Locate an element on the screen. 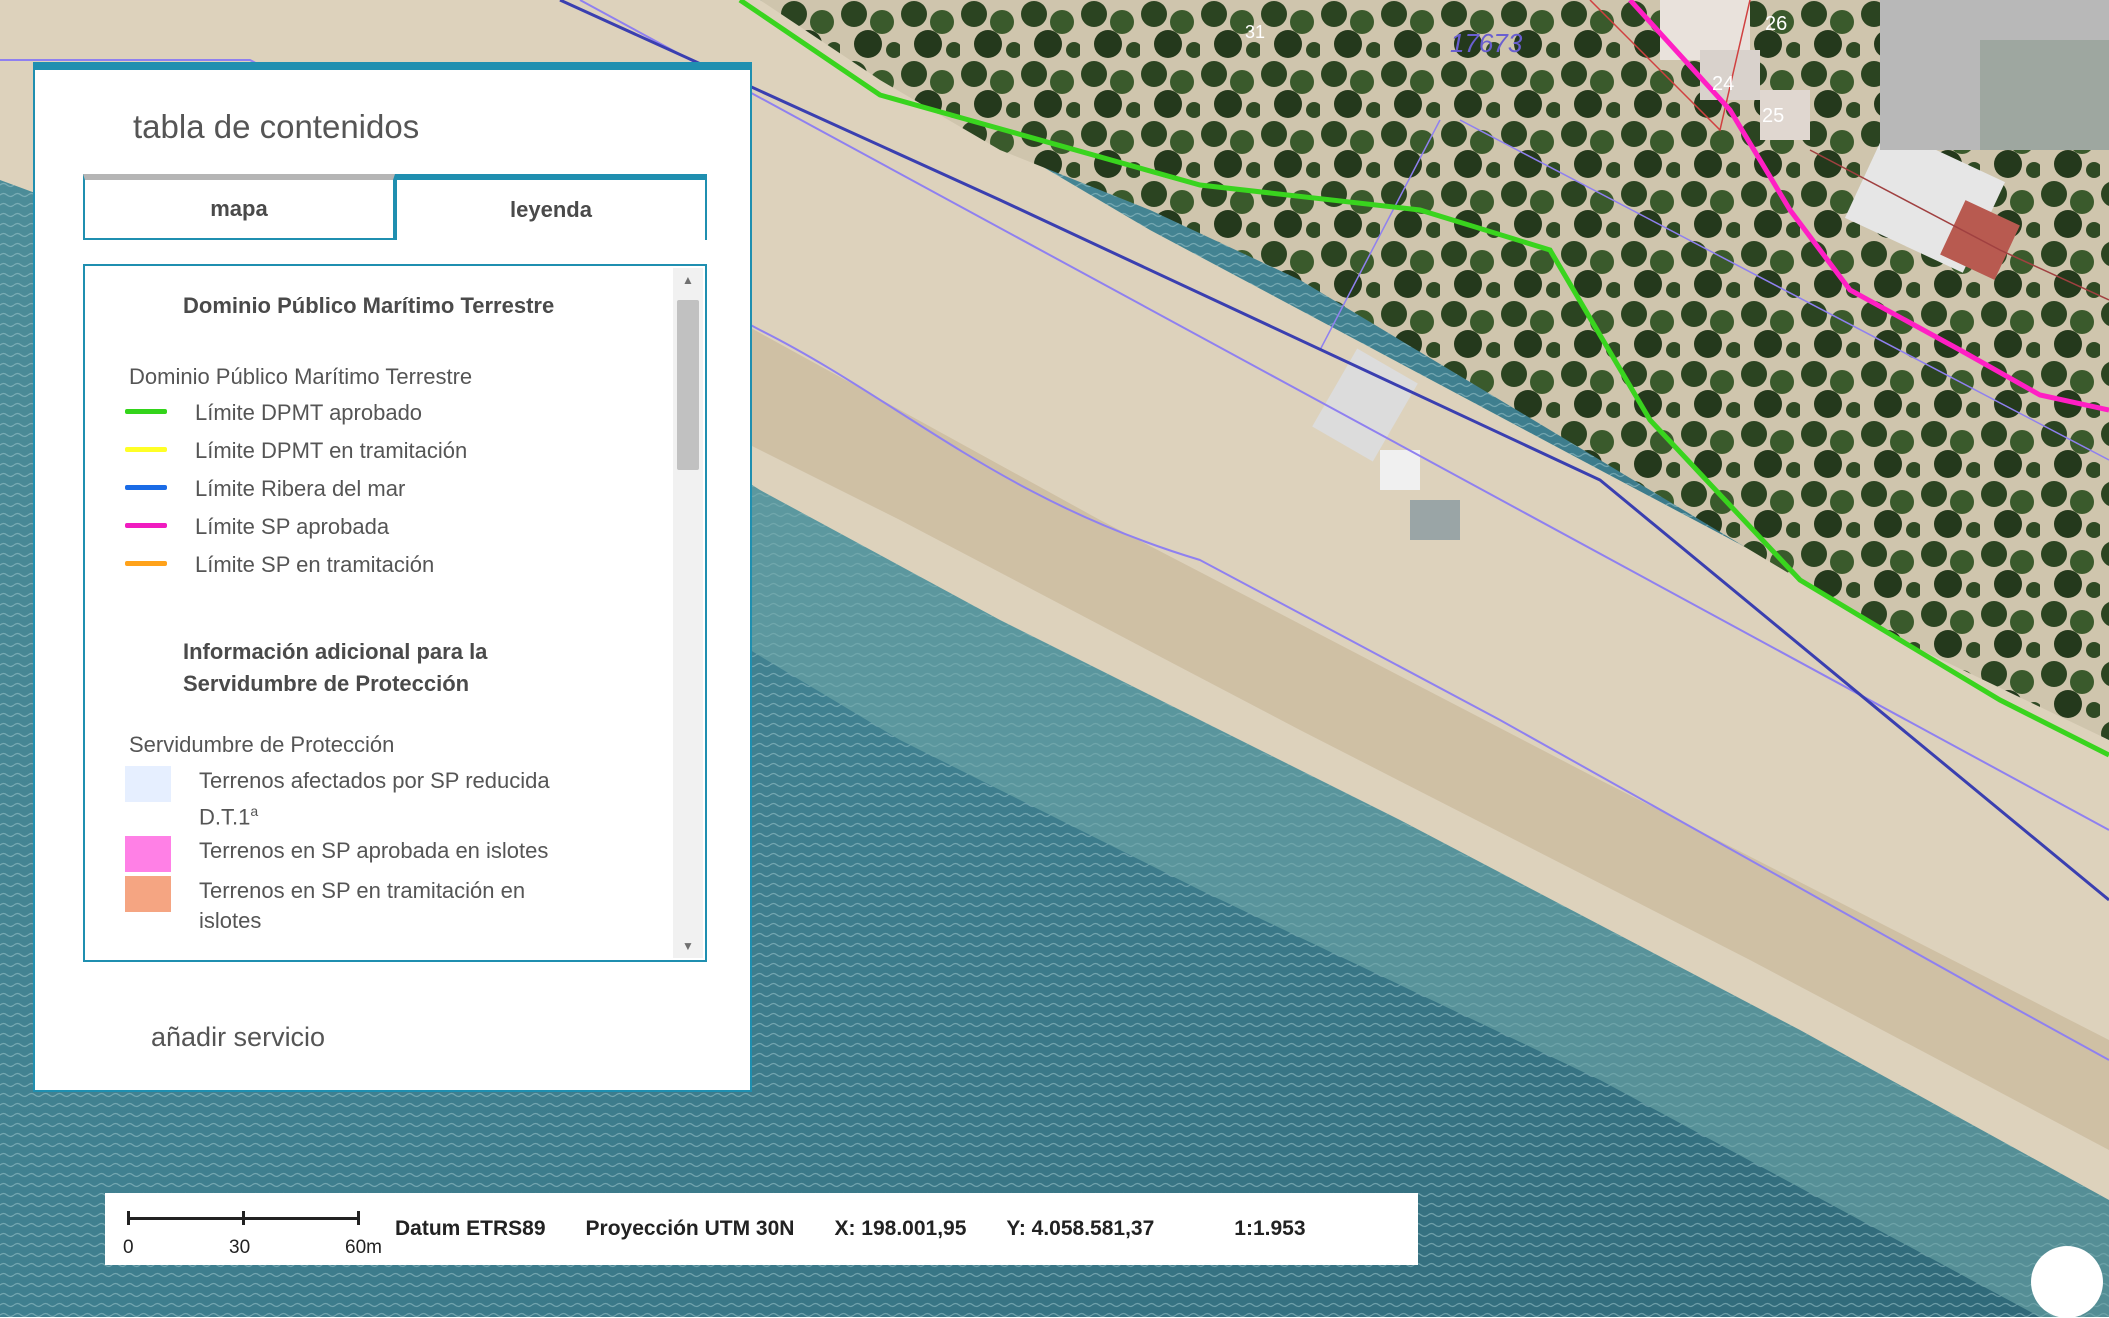 The image size is (2109, 1318). legend-item-ribera-mar: Límite Ribera del mar is located at coordinates (265, 489).